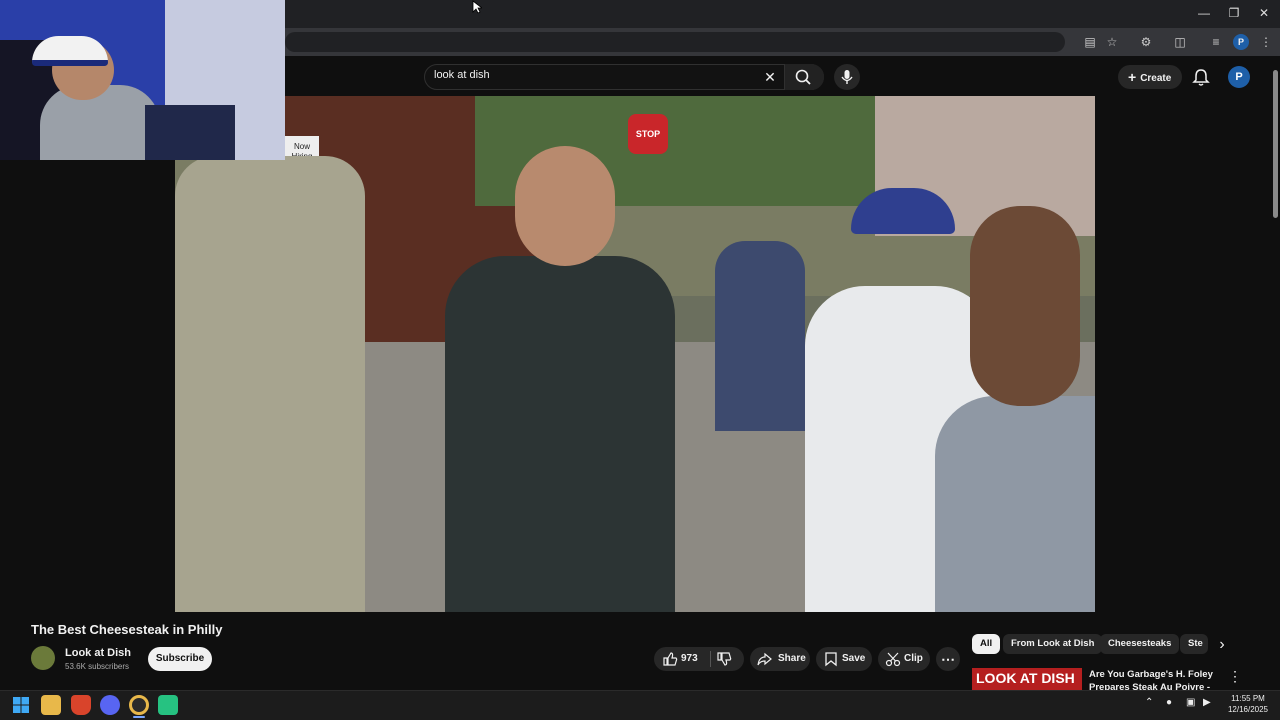 This screenshot has height=720, width=1280. Describe the element at coordinates (1235, 676) in the screenshot. I see `kebab-menu-icon: ⋮` at that location.